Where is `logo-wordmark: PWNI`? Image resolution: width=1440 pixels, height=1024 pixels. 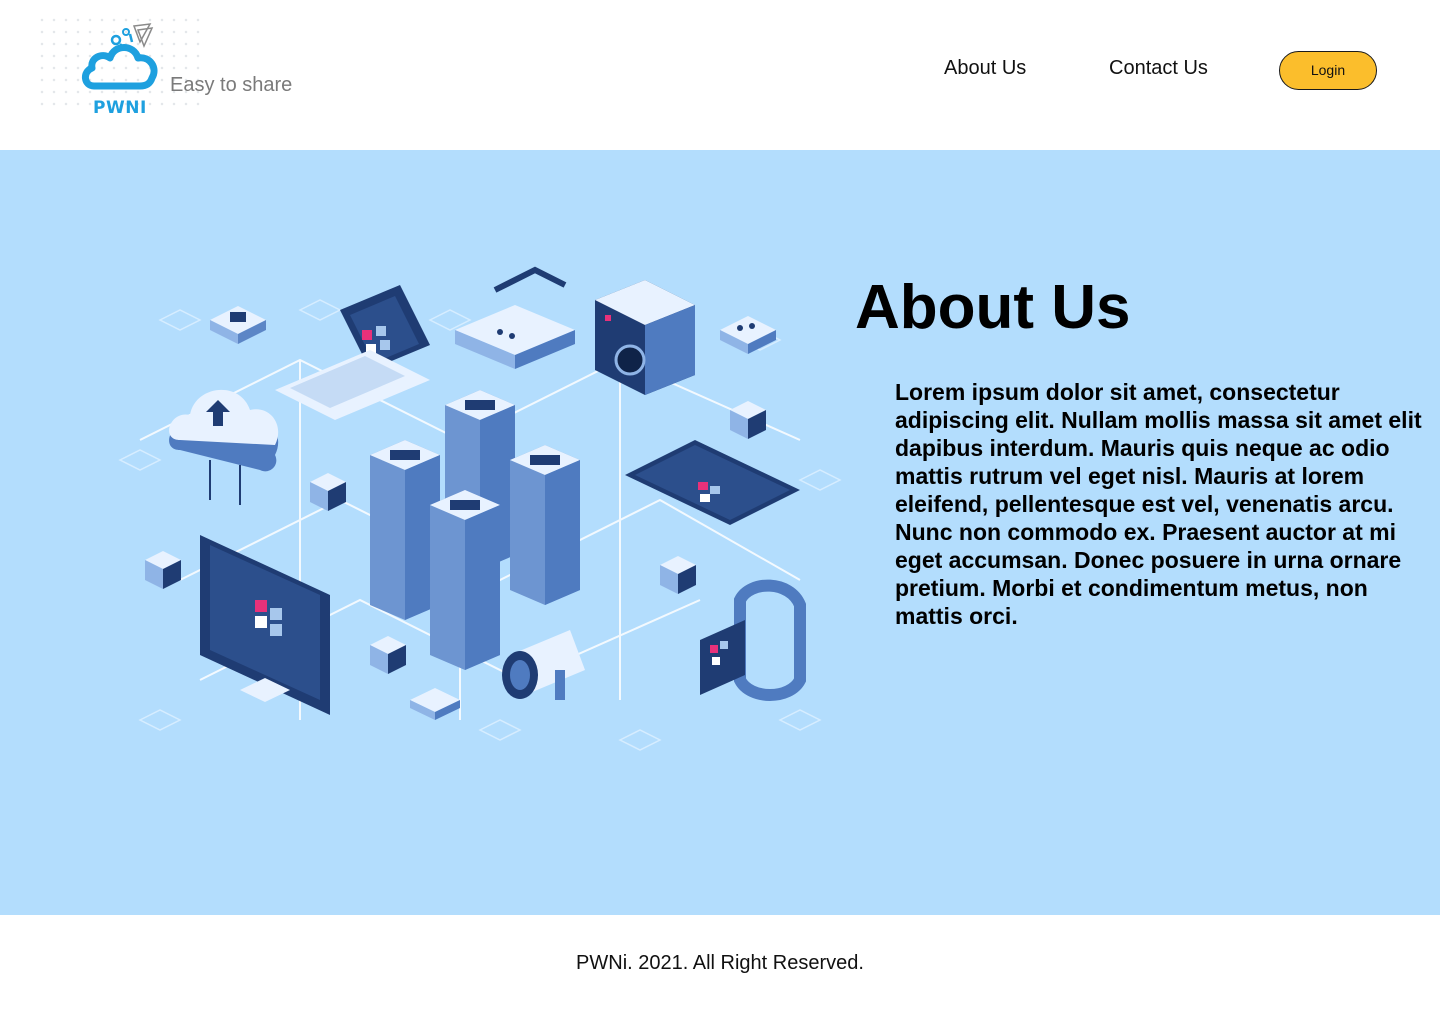
logo-wordmark: PWNI is located at coordinates (120, 108).